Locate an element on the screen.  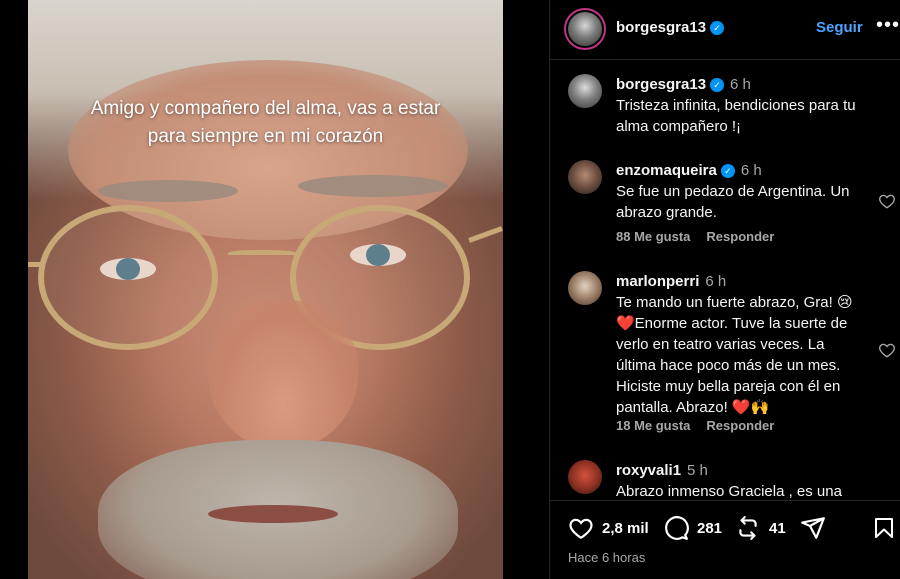
author-name-row: borgesgra13 ✓ is located at coordinates (670, 28).